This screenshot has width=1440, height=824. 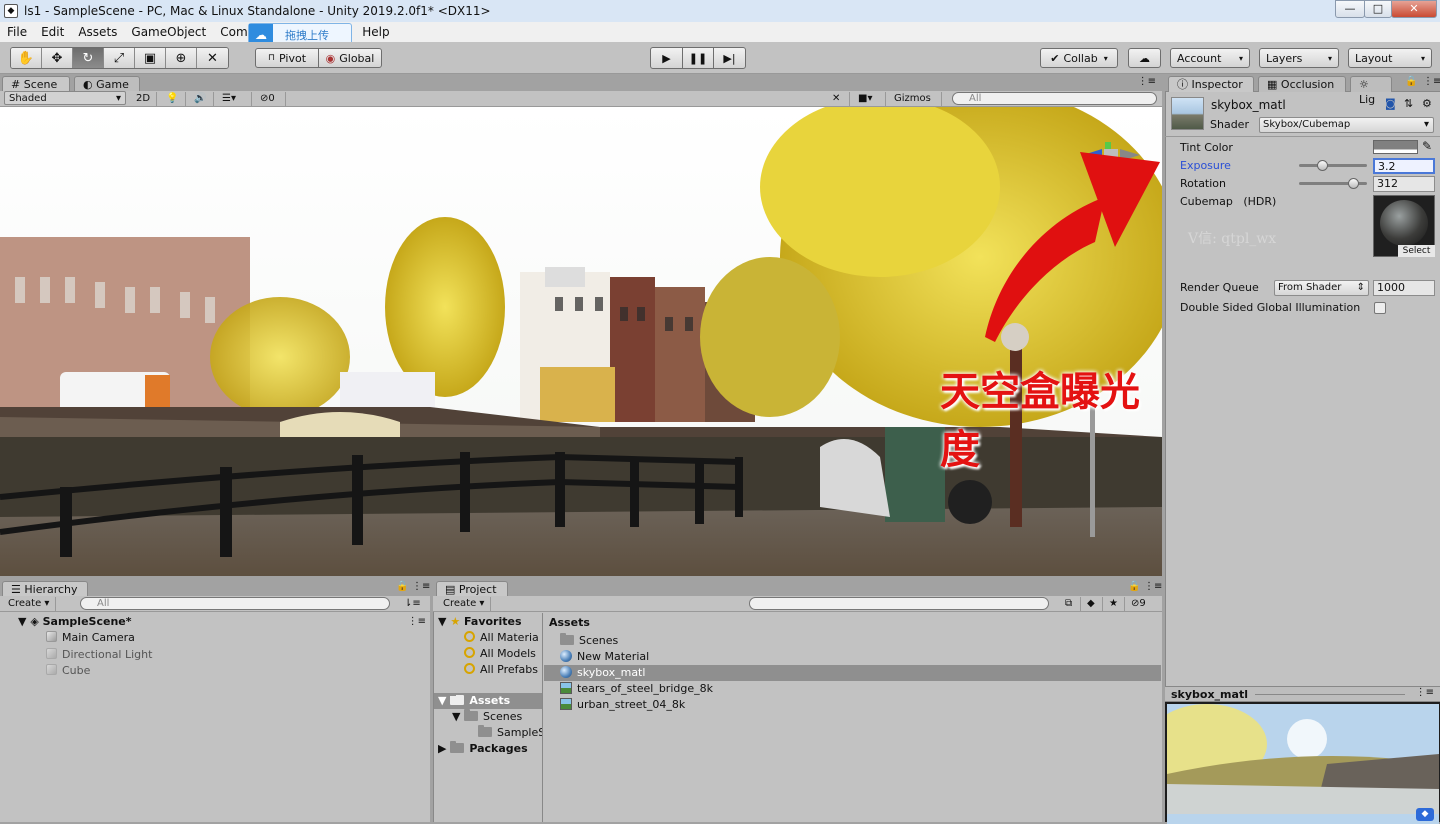 What do you see at coordinates (1302, 763) in the screenshot?
I see `preview-area: ◆` at bounding box center [1302, 763].